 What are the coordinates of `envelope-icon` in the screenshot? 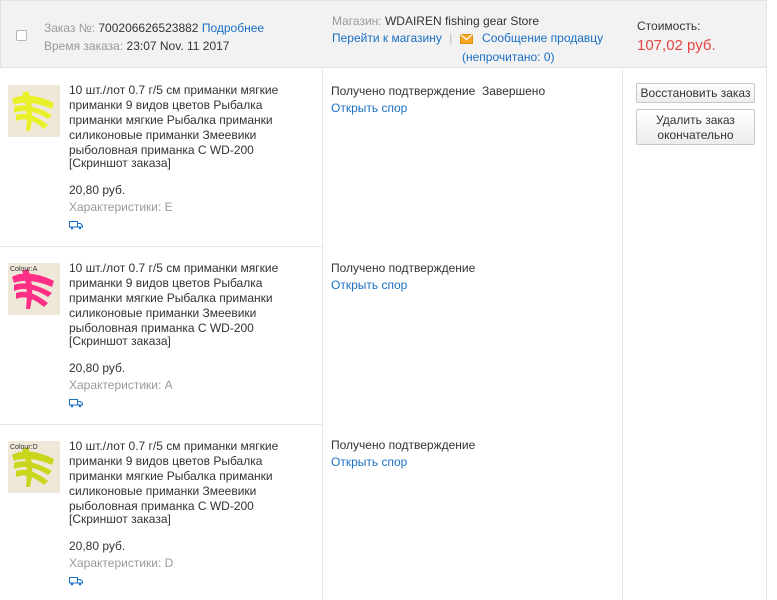 It's located at (466, 40).